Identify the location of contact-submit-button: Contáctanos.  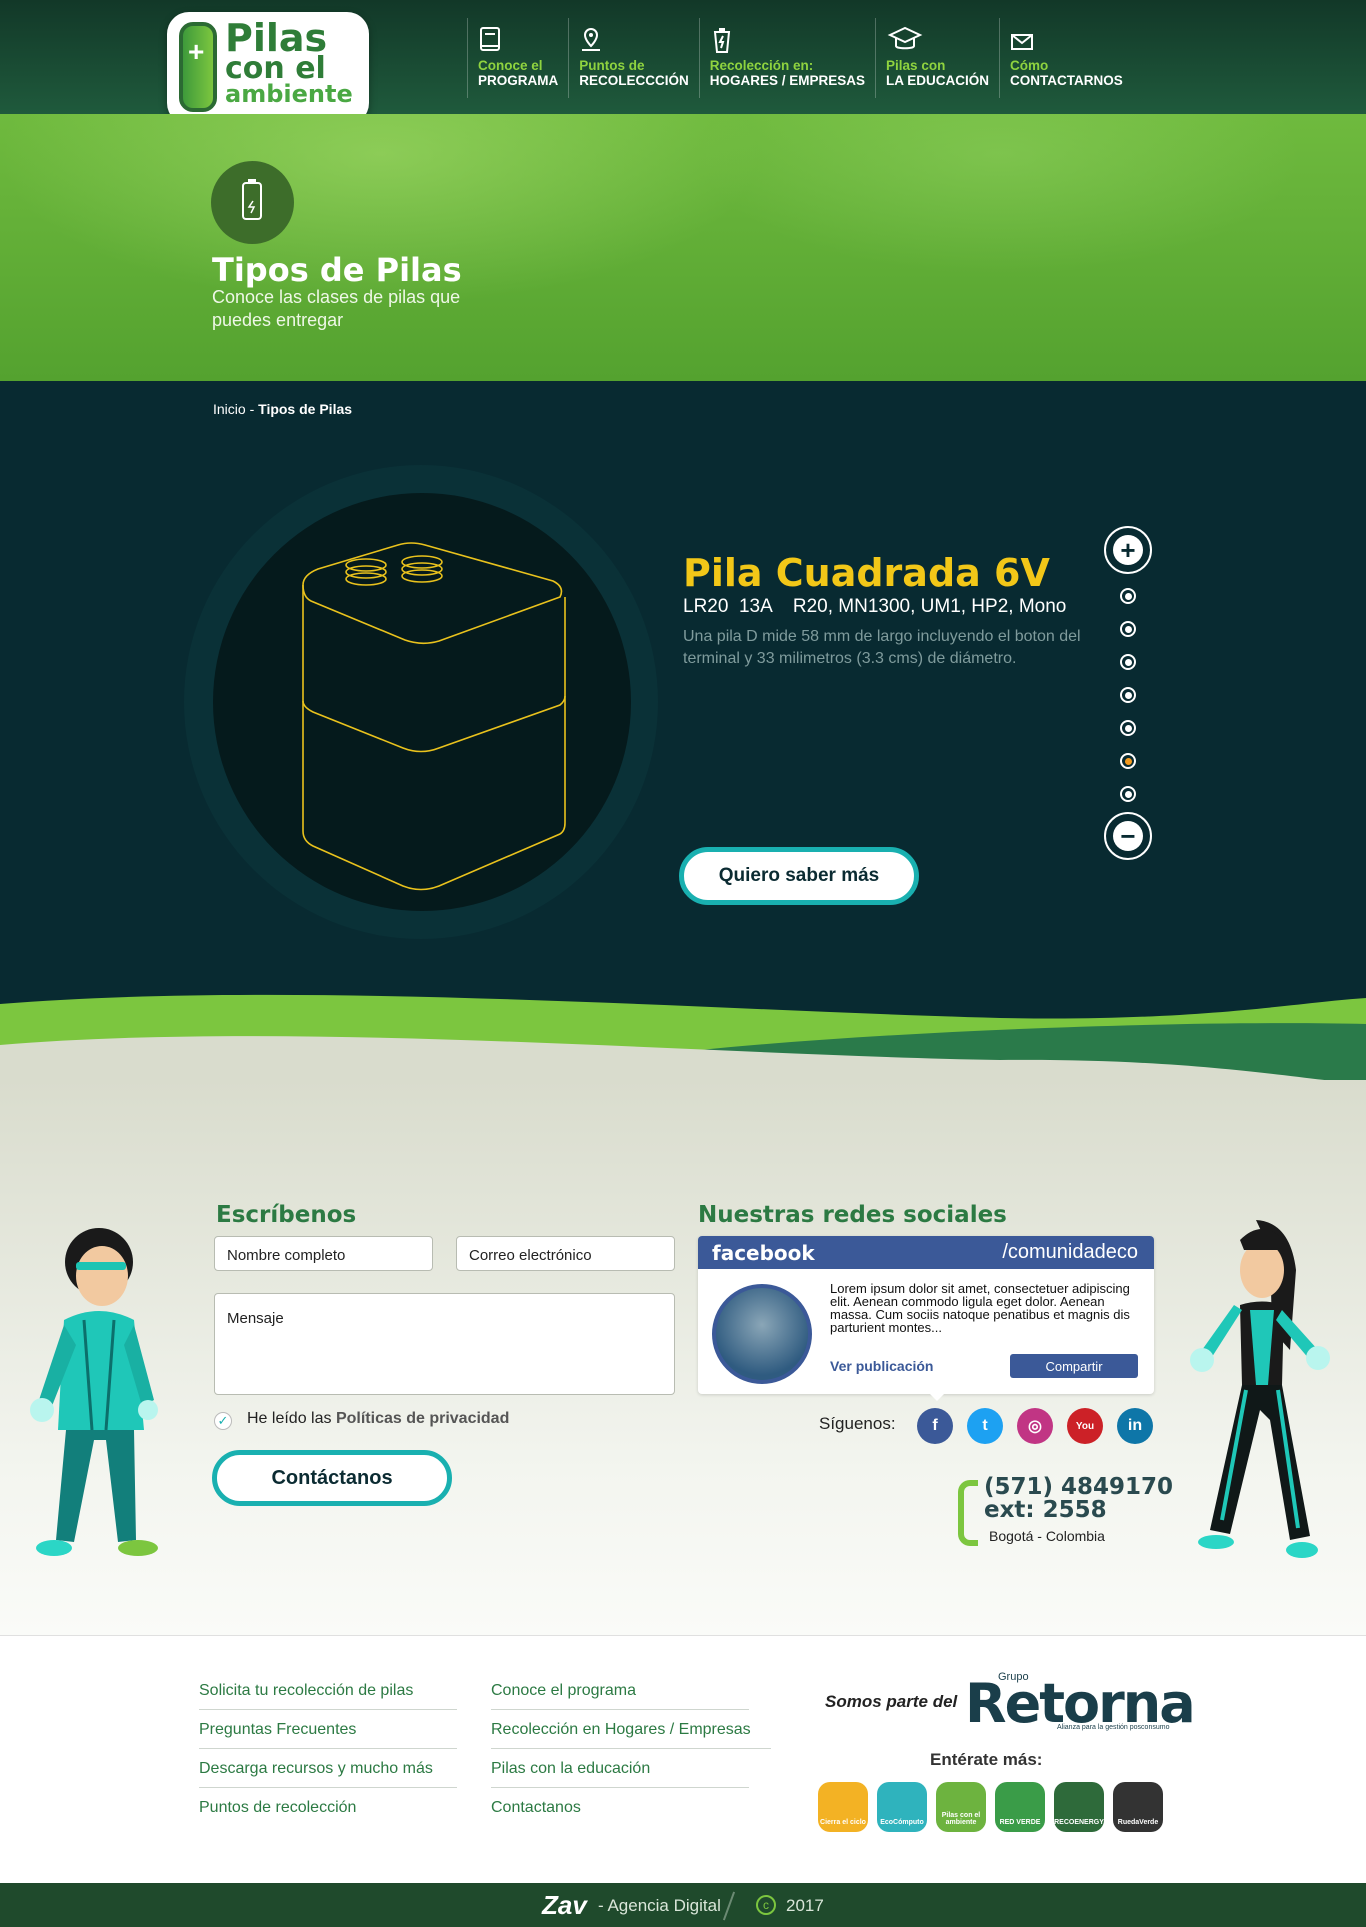
(332, 1478).